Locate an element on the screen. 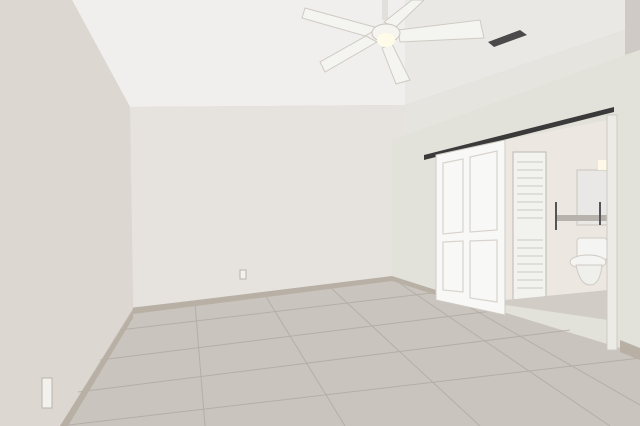 This screenshot has height=426, width=640. power-outlet-icon is located at coordinates (47, 393).